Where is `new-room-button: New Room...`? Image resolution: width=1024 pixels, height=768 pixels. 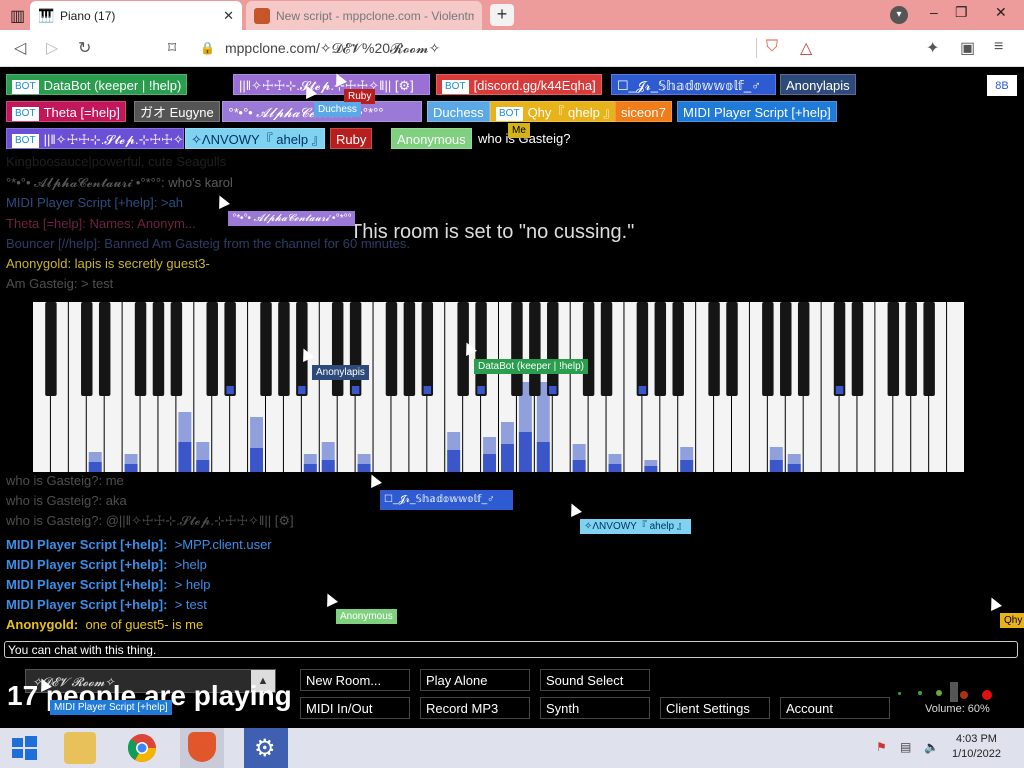 new-room-button: New Room... is located at coordinates (355, 680).